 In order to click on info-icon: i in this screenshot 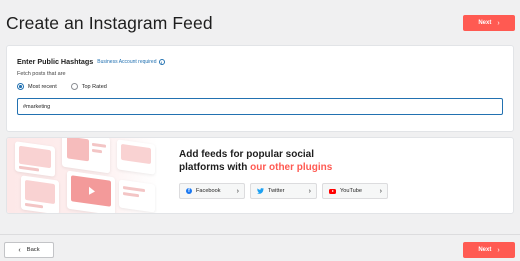, I will do `click(161, 61)`.